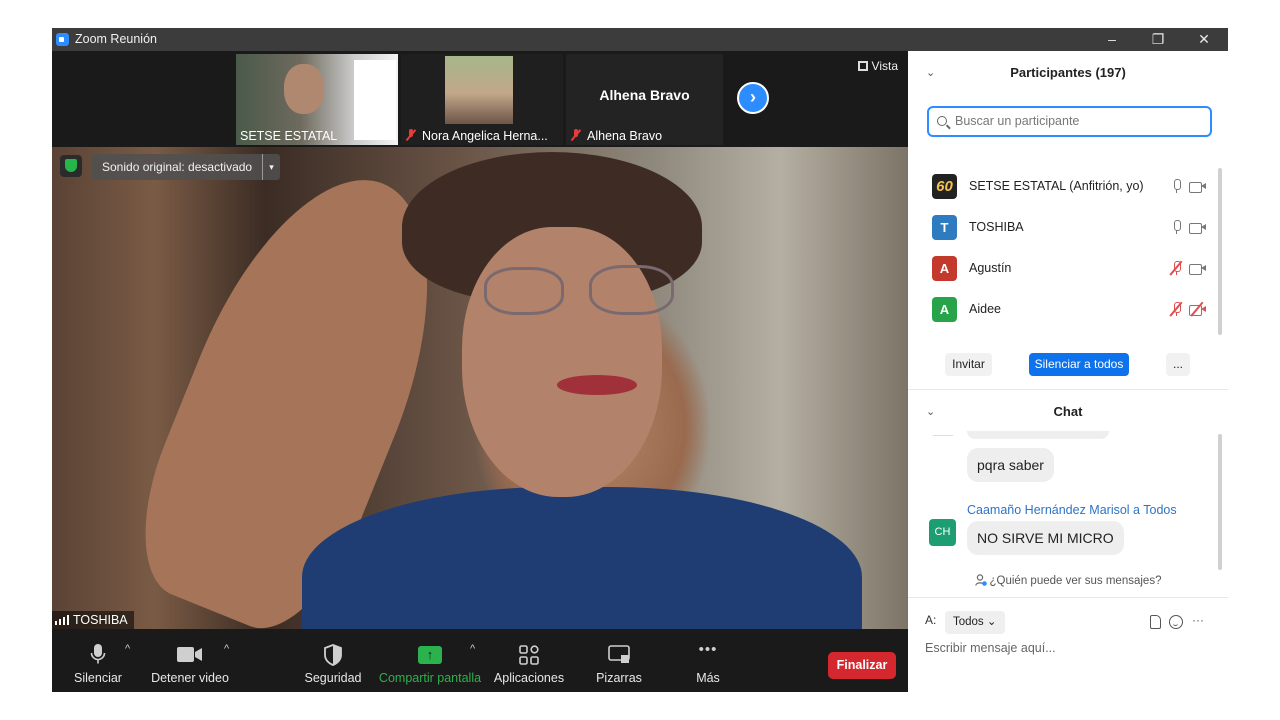 This screenshot has height=720, width=1280. I want to click on stop-video-button: Detener video, so click(190, 660).